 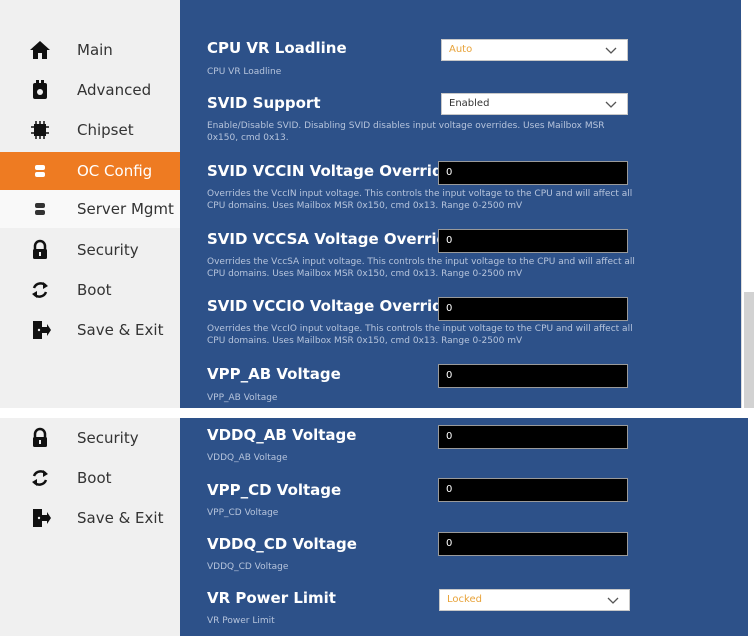 I want to click on sidebar-item-label: Advanced, so click(x=114, y=90).